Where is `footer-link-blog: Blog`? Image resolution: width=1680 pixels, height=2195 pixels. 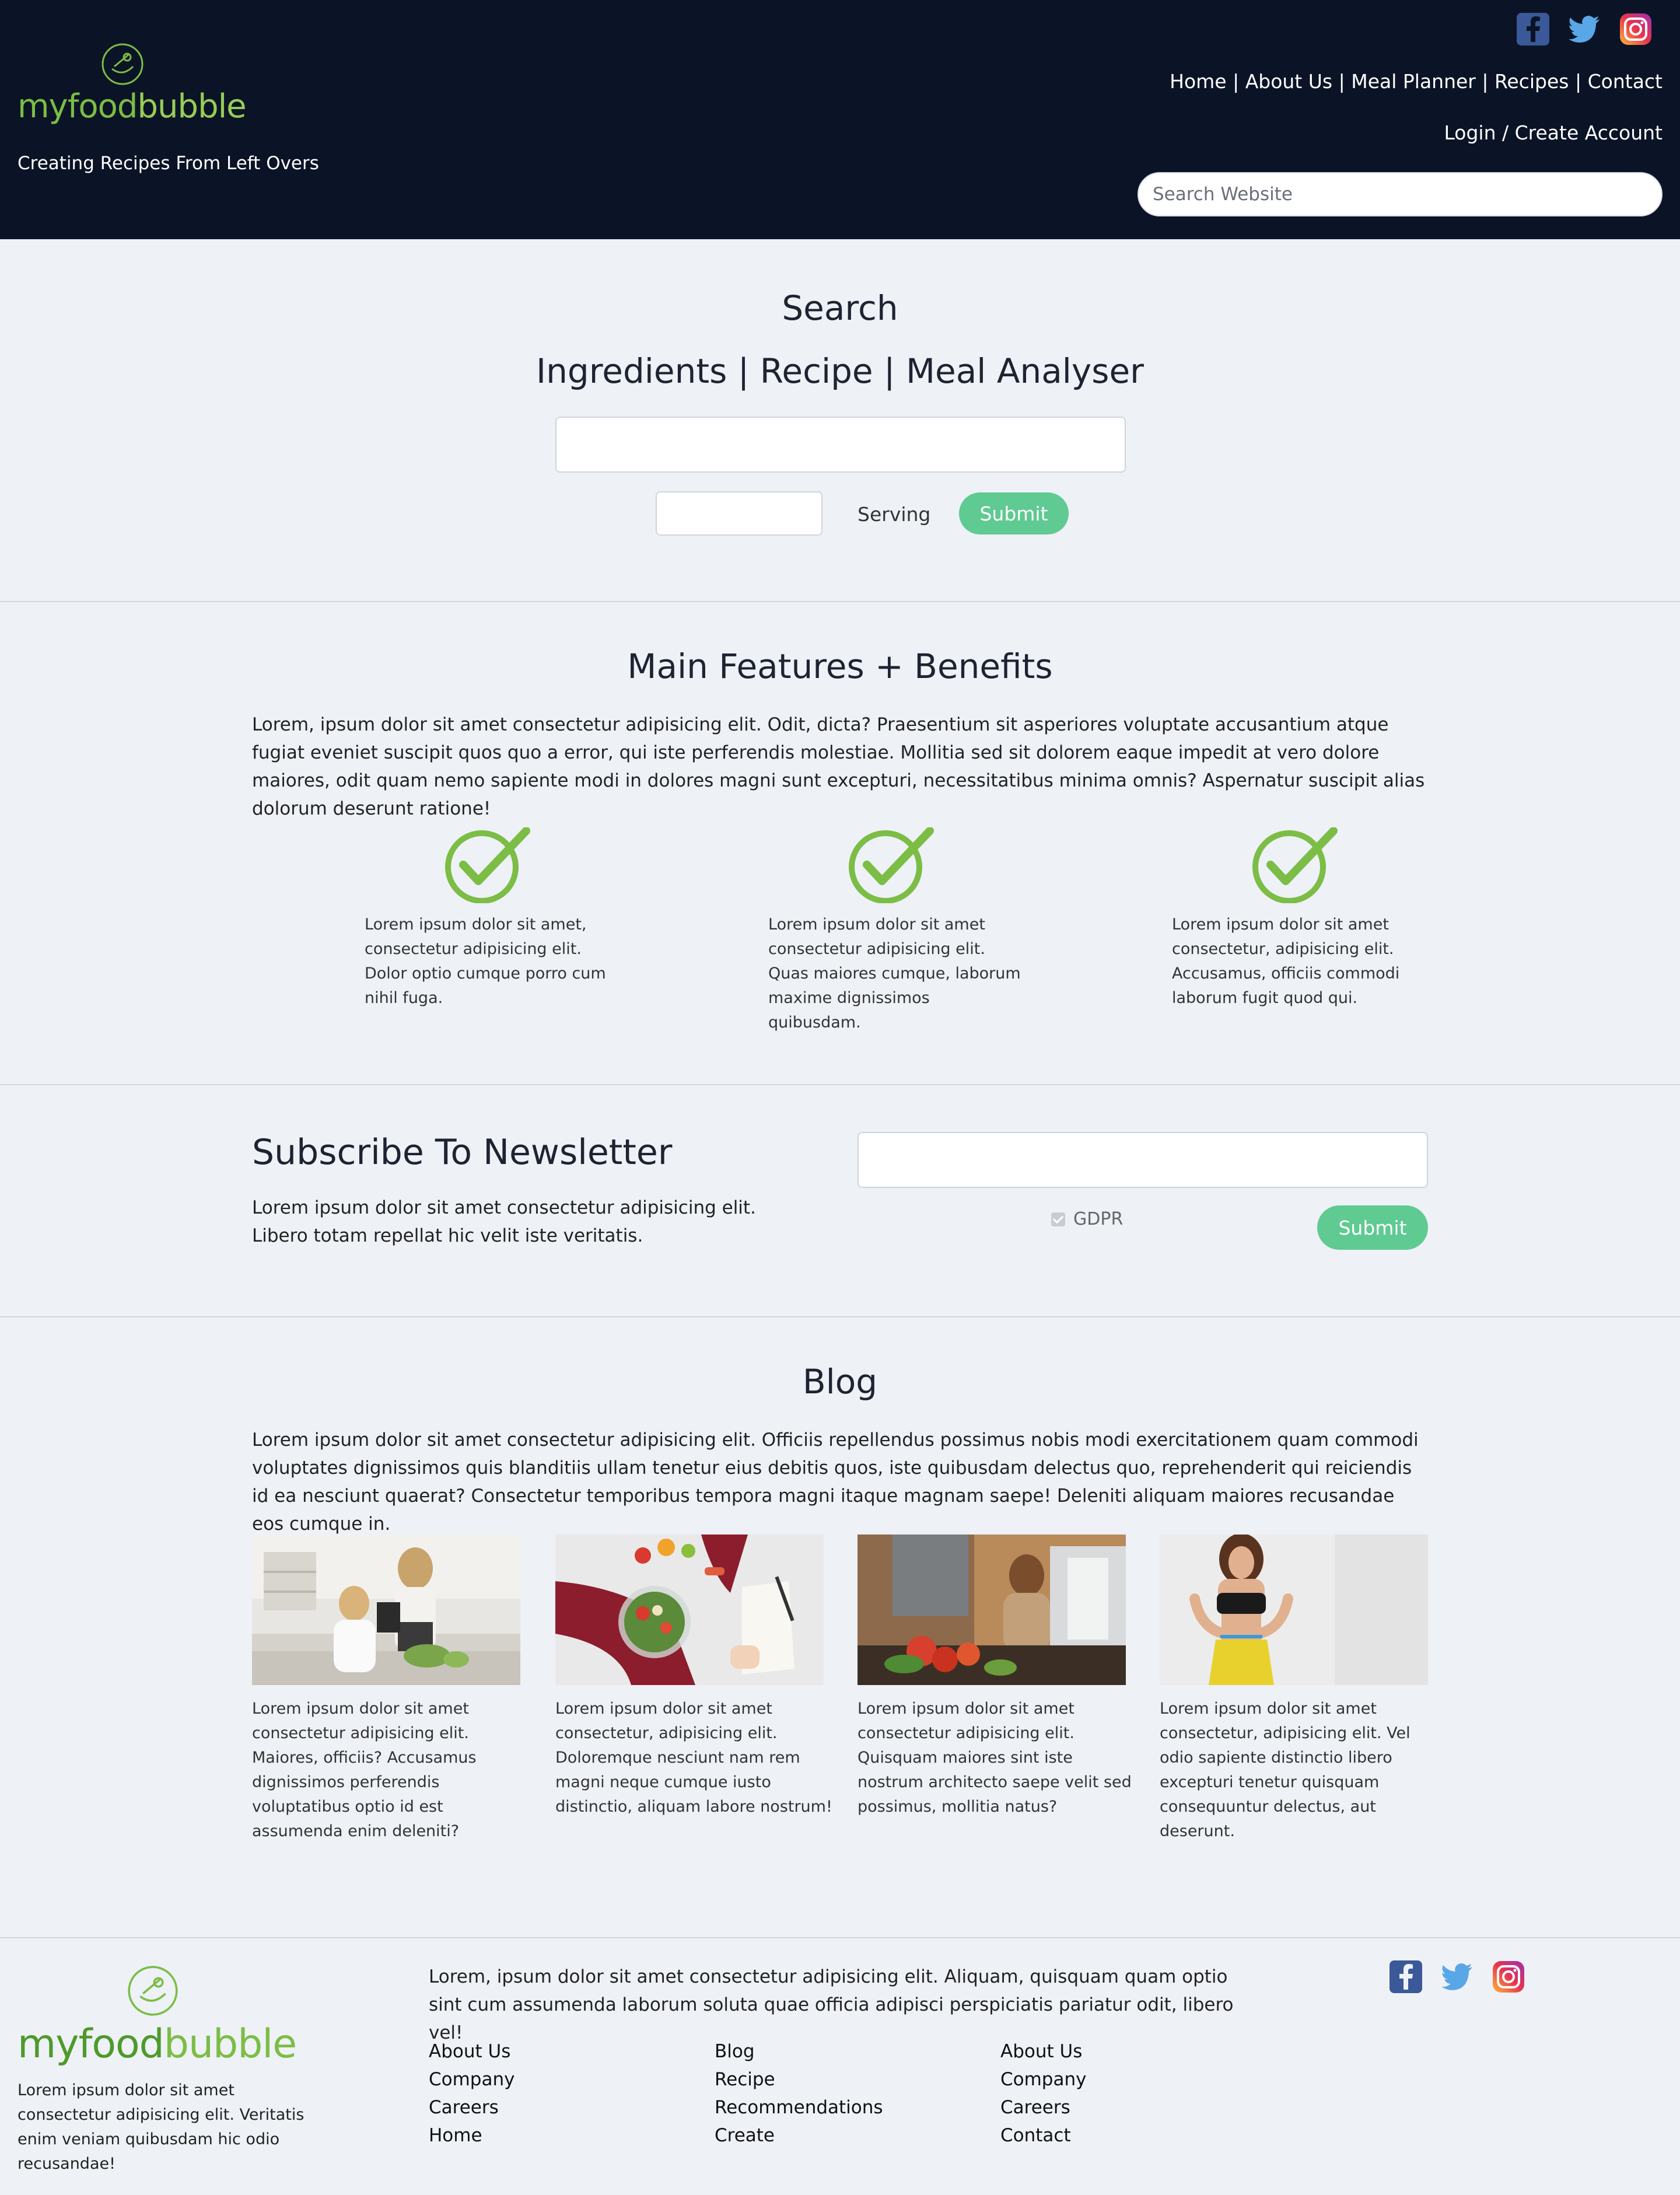 footer-link-blog: Blog is located at coordinates (799, 2051).